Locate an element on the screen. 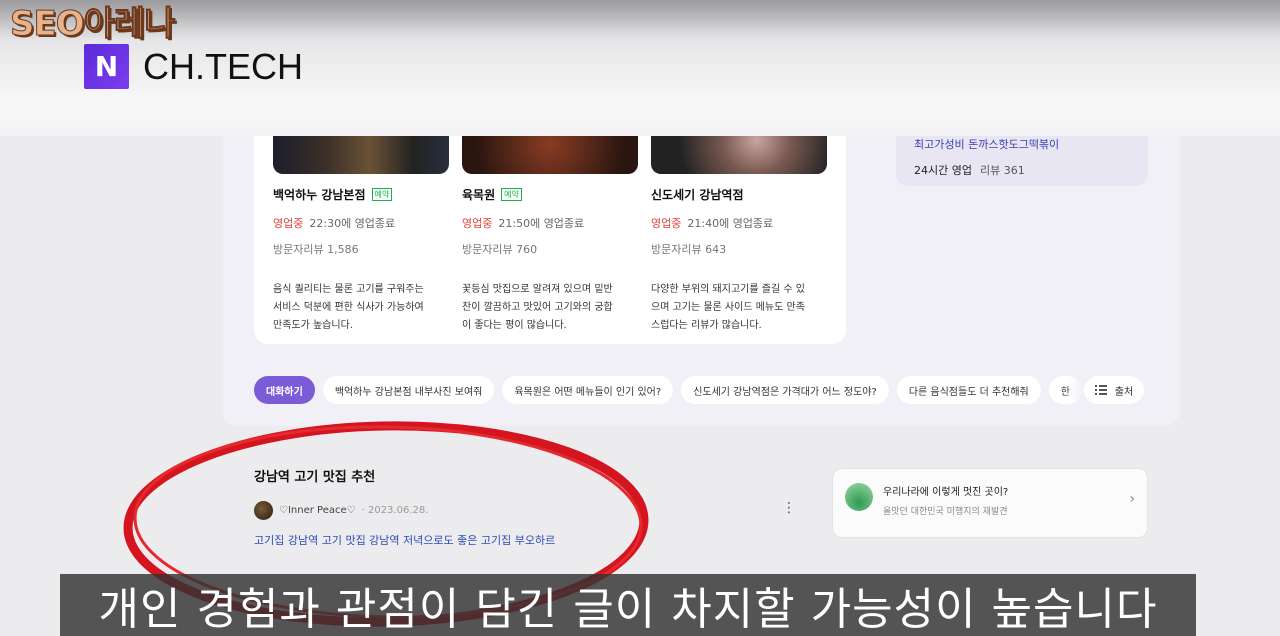 The height and width of the screenshot is (636, 1280). suggestion-chip: 다른 음식점들도 더 추천해줘 is located at coordinates (968, 390).